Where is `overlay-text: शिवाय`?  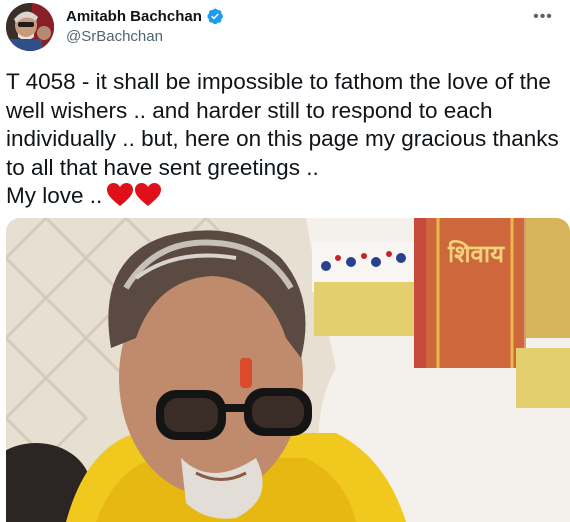
overlay-text: शिवाय is located at coordinates (476, 254).